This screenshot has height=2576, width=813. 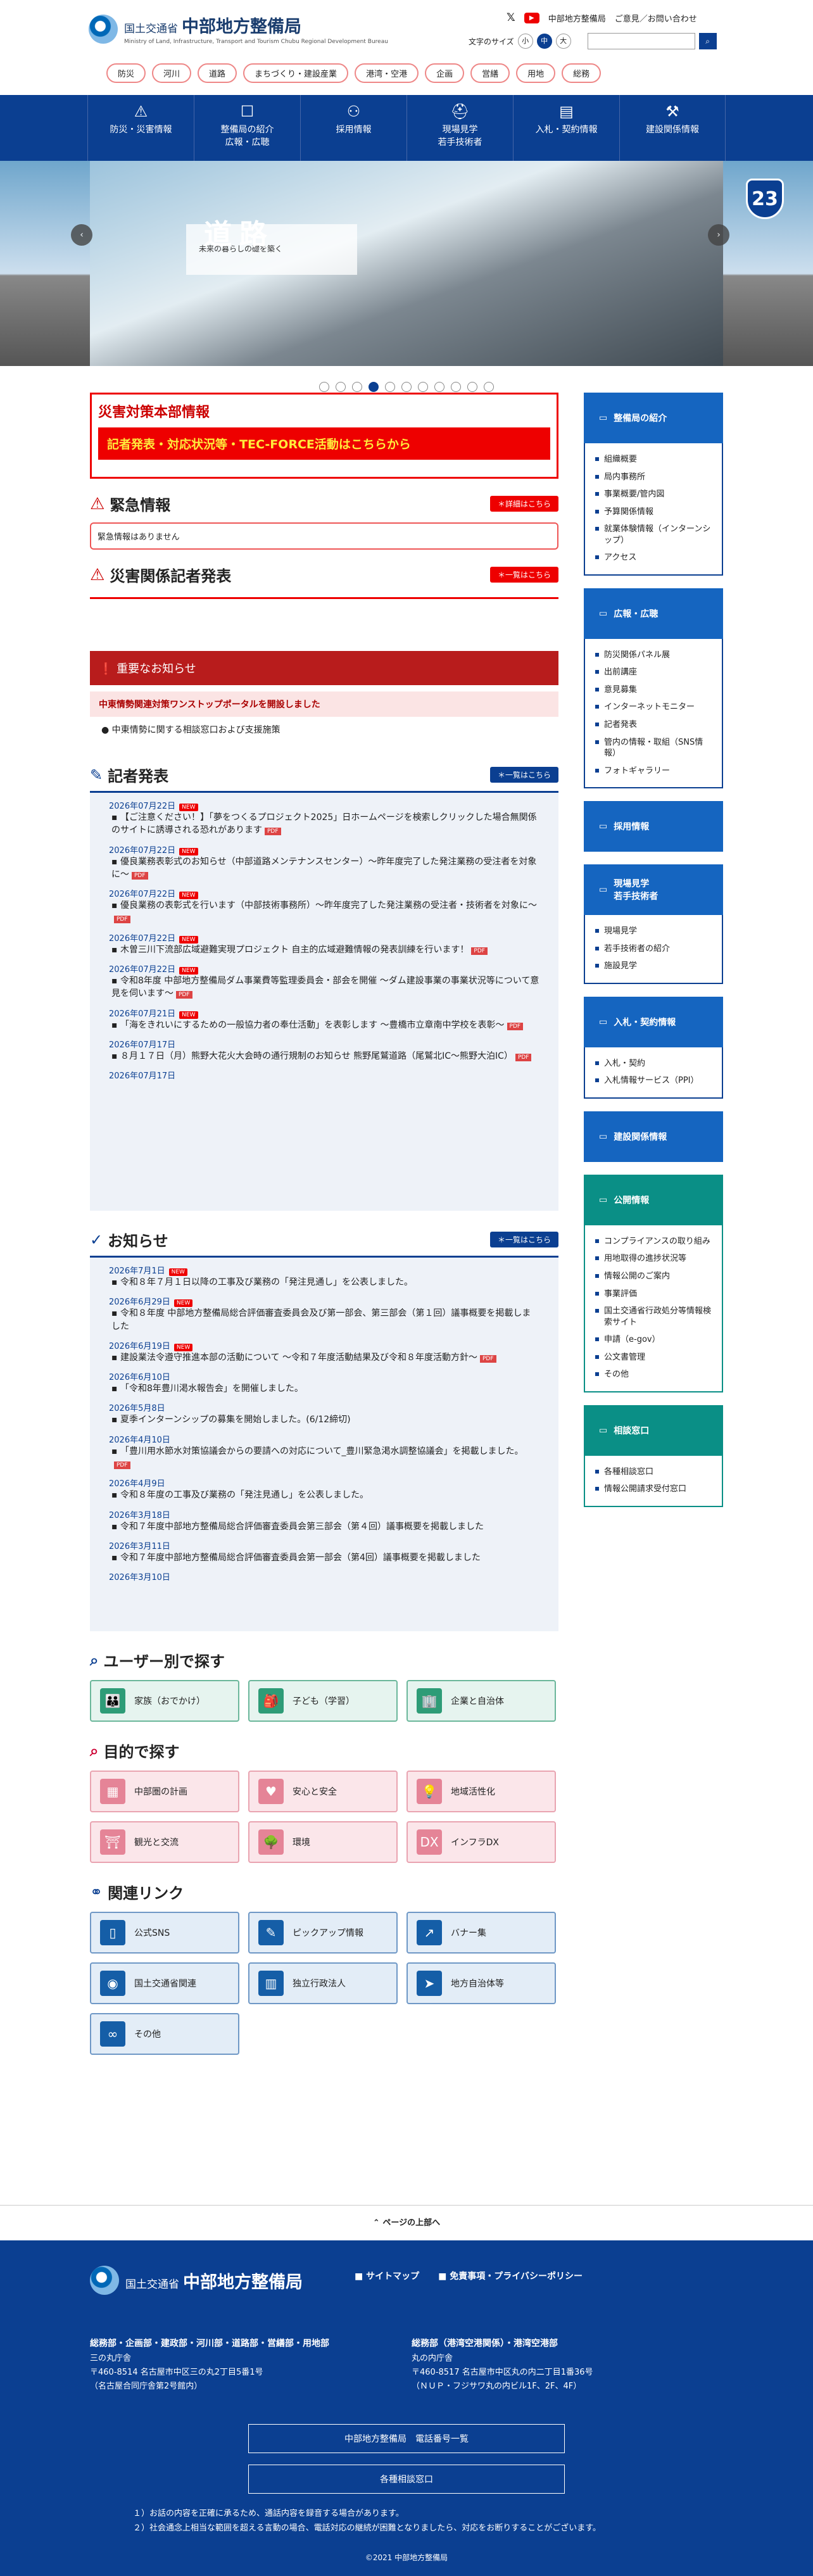 I want to click on sidebar-link: 情報公開請求受付窓口, so click(x=653, y=1489).